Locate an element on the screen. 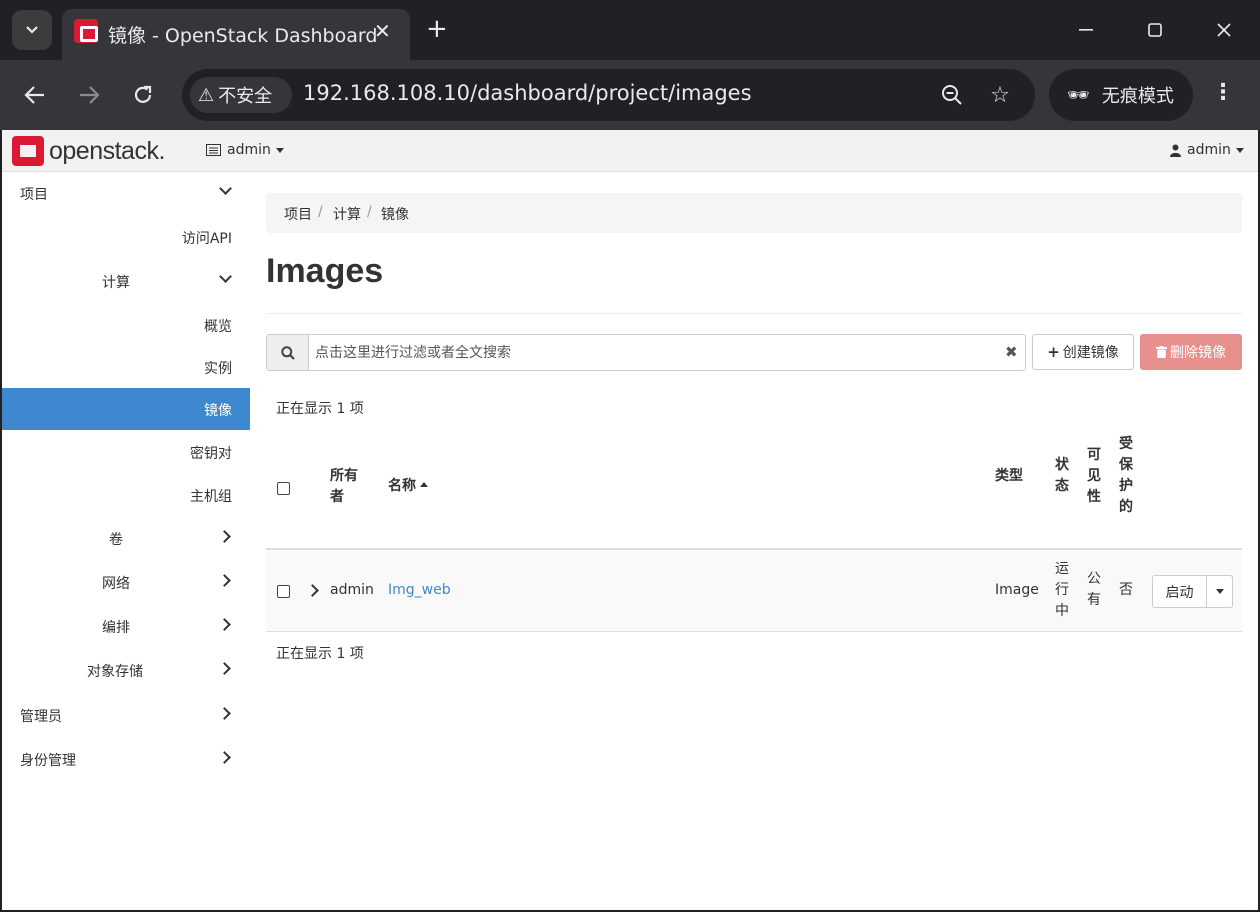 This screenshot has height=912, width=1260. minimize-icon is located at coordinates (1086, 30).